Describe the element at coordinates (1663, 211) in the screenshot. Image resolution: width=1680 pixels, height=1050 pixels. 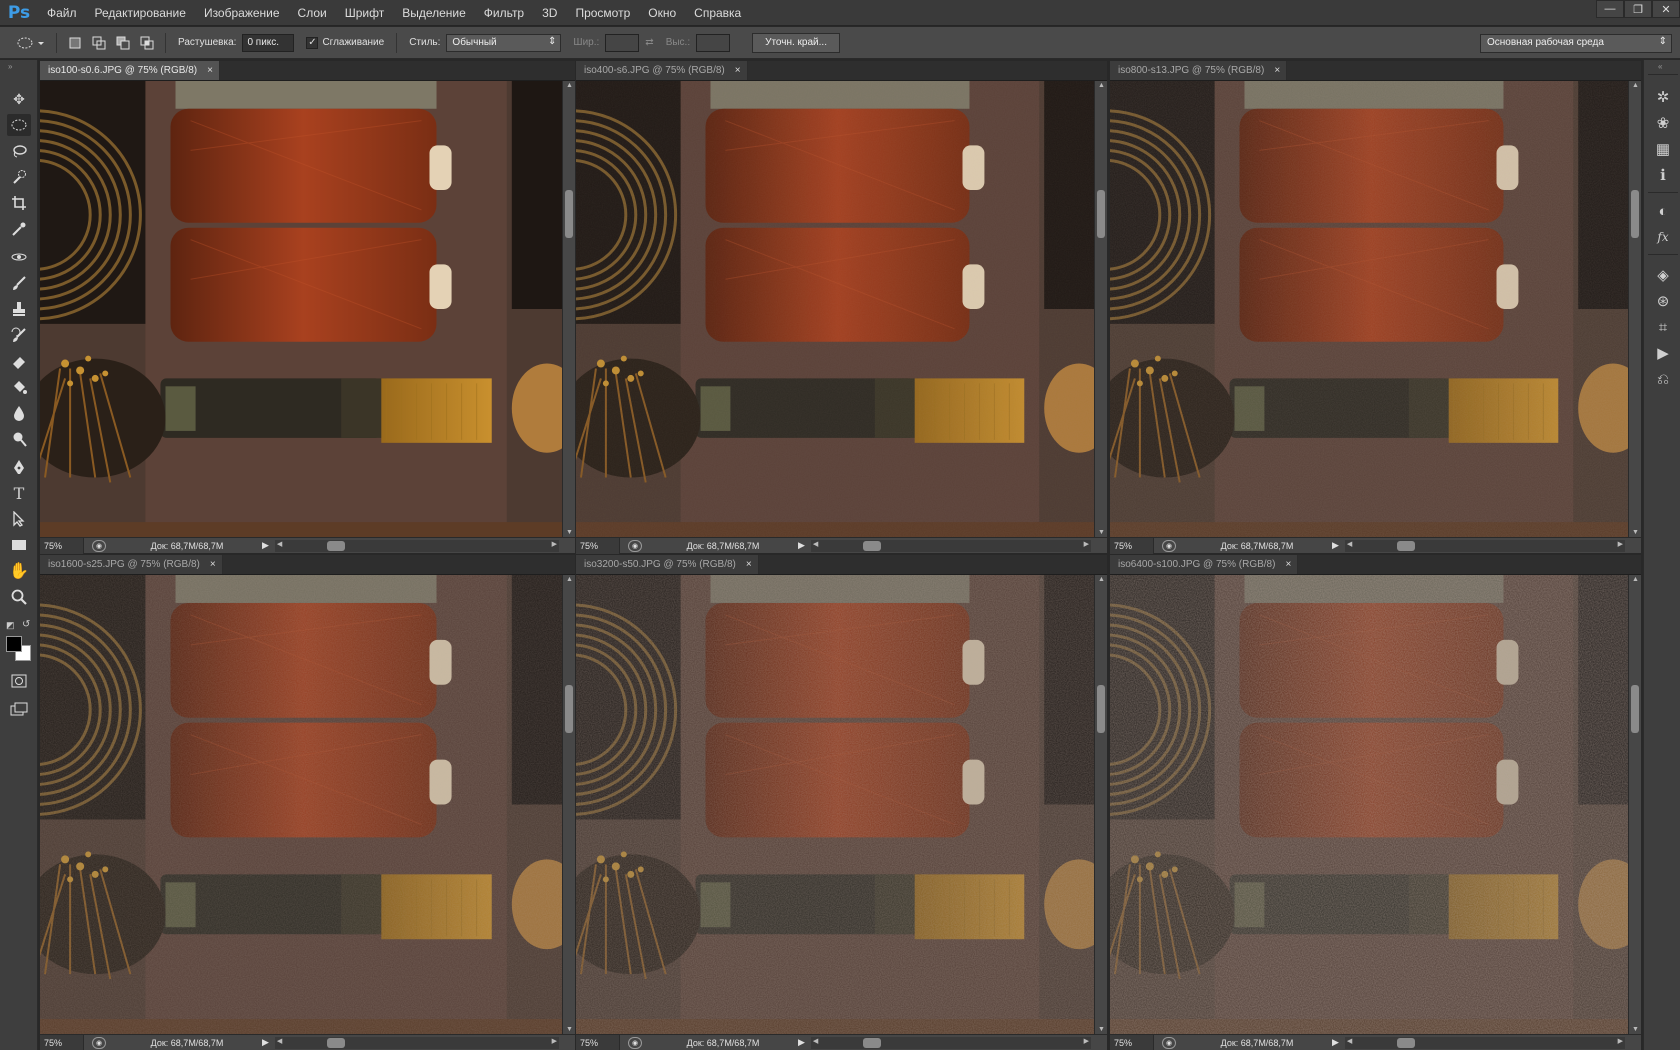
I see `adjustments-icon: ◐` at that location.